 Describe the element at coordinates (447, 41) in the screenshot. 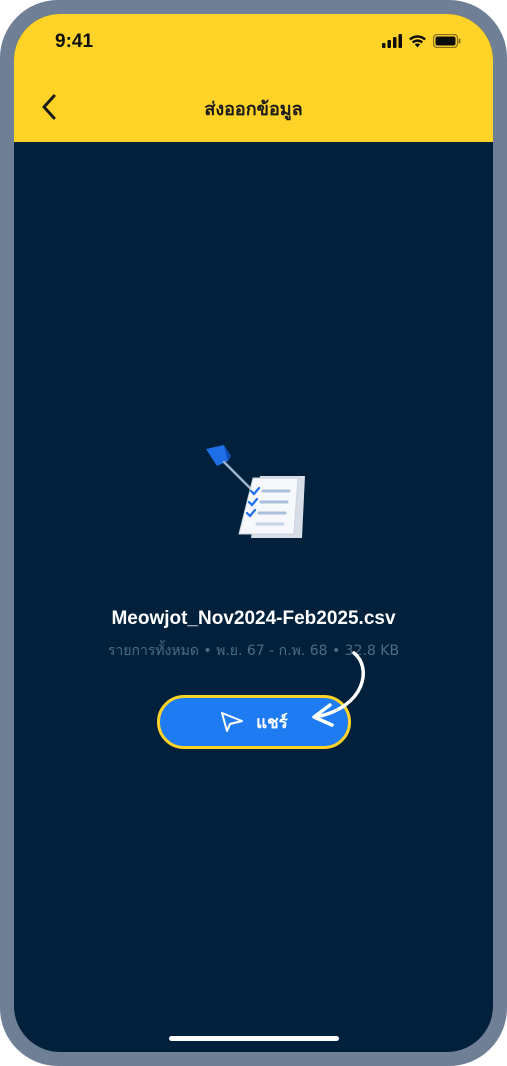

I see `battery-icon` at that location.